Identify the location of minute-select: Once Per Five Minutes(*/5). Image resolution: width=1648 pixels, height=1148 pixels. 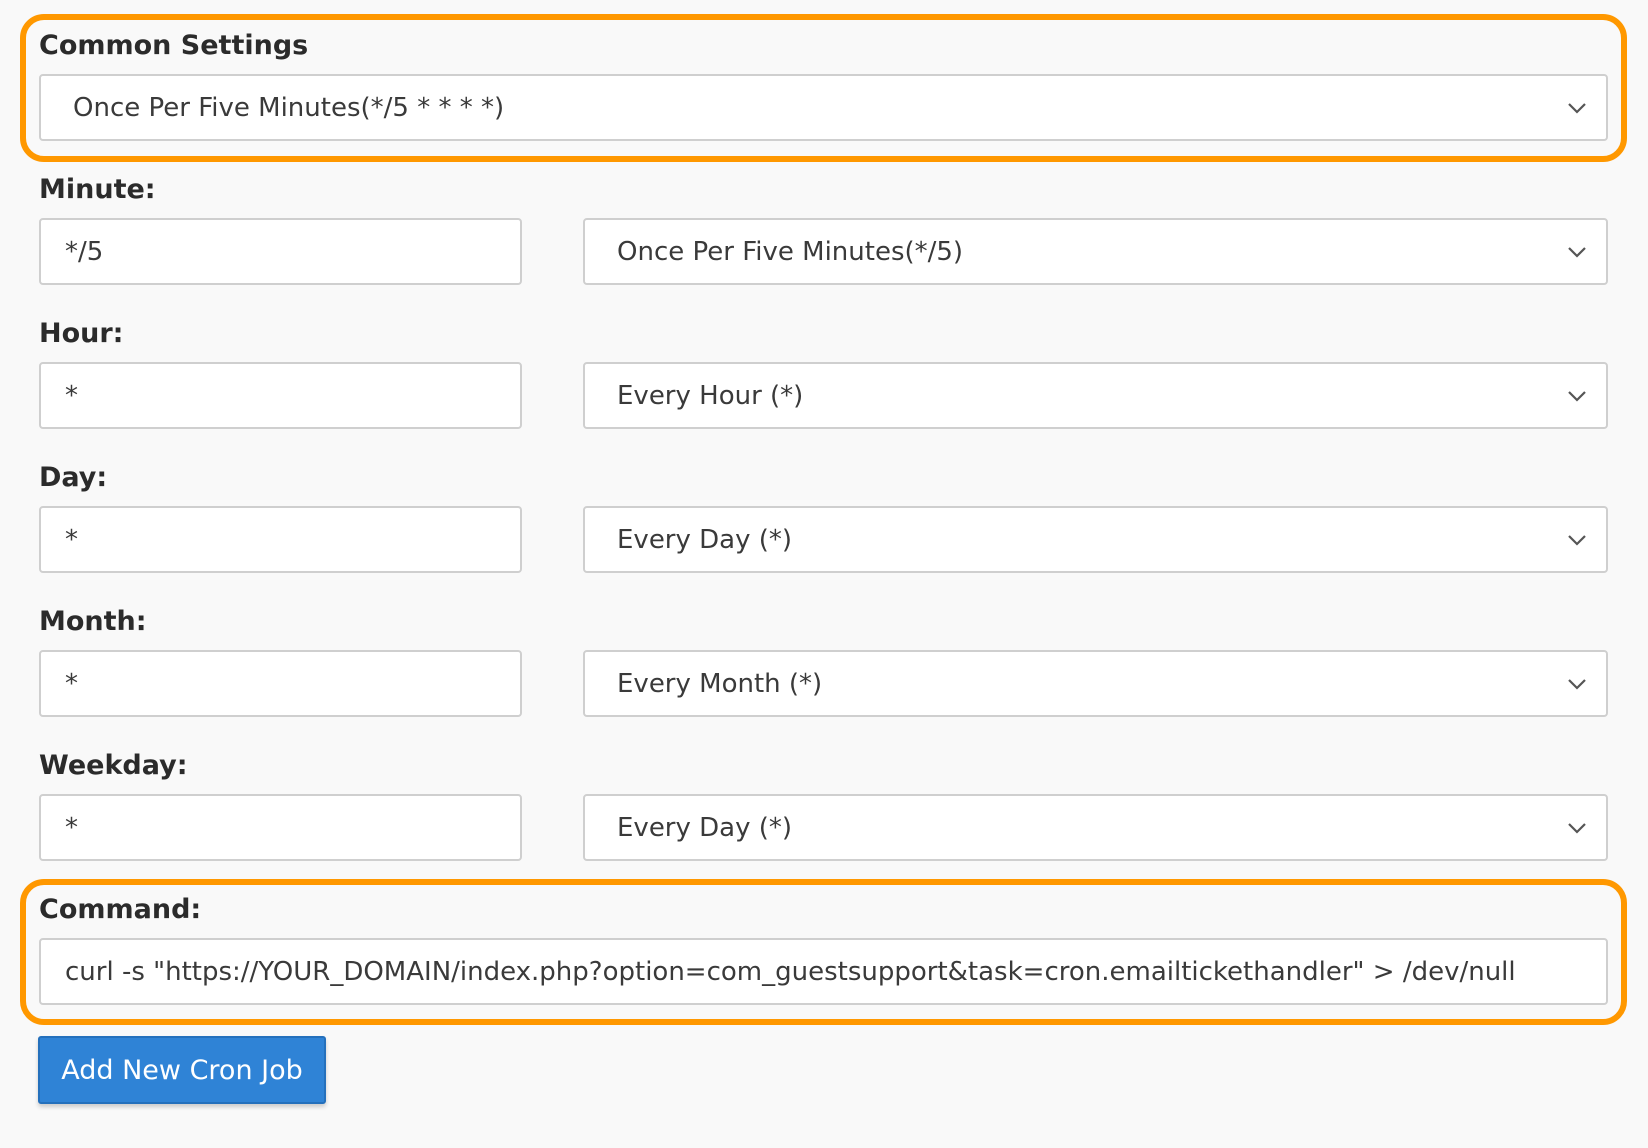
(1095, 251).